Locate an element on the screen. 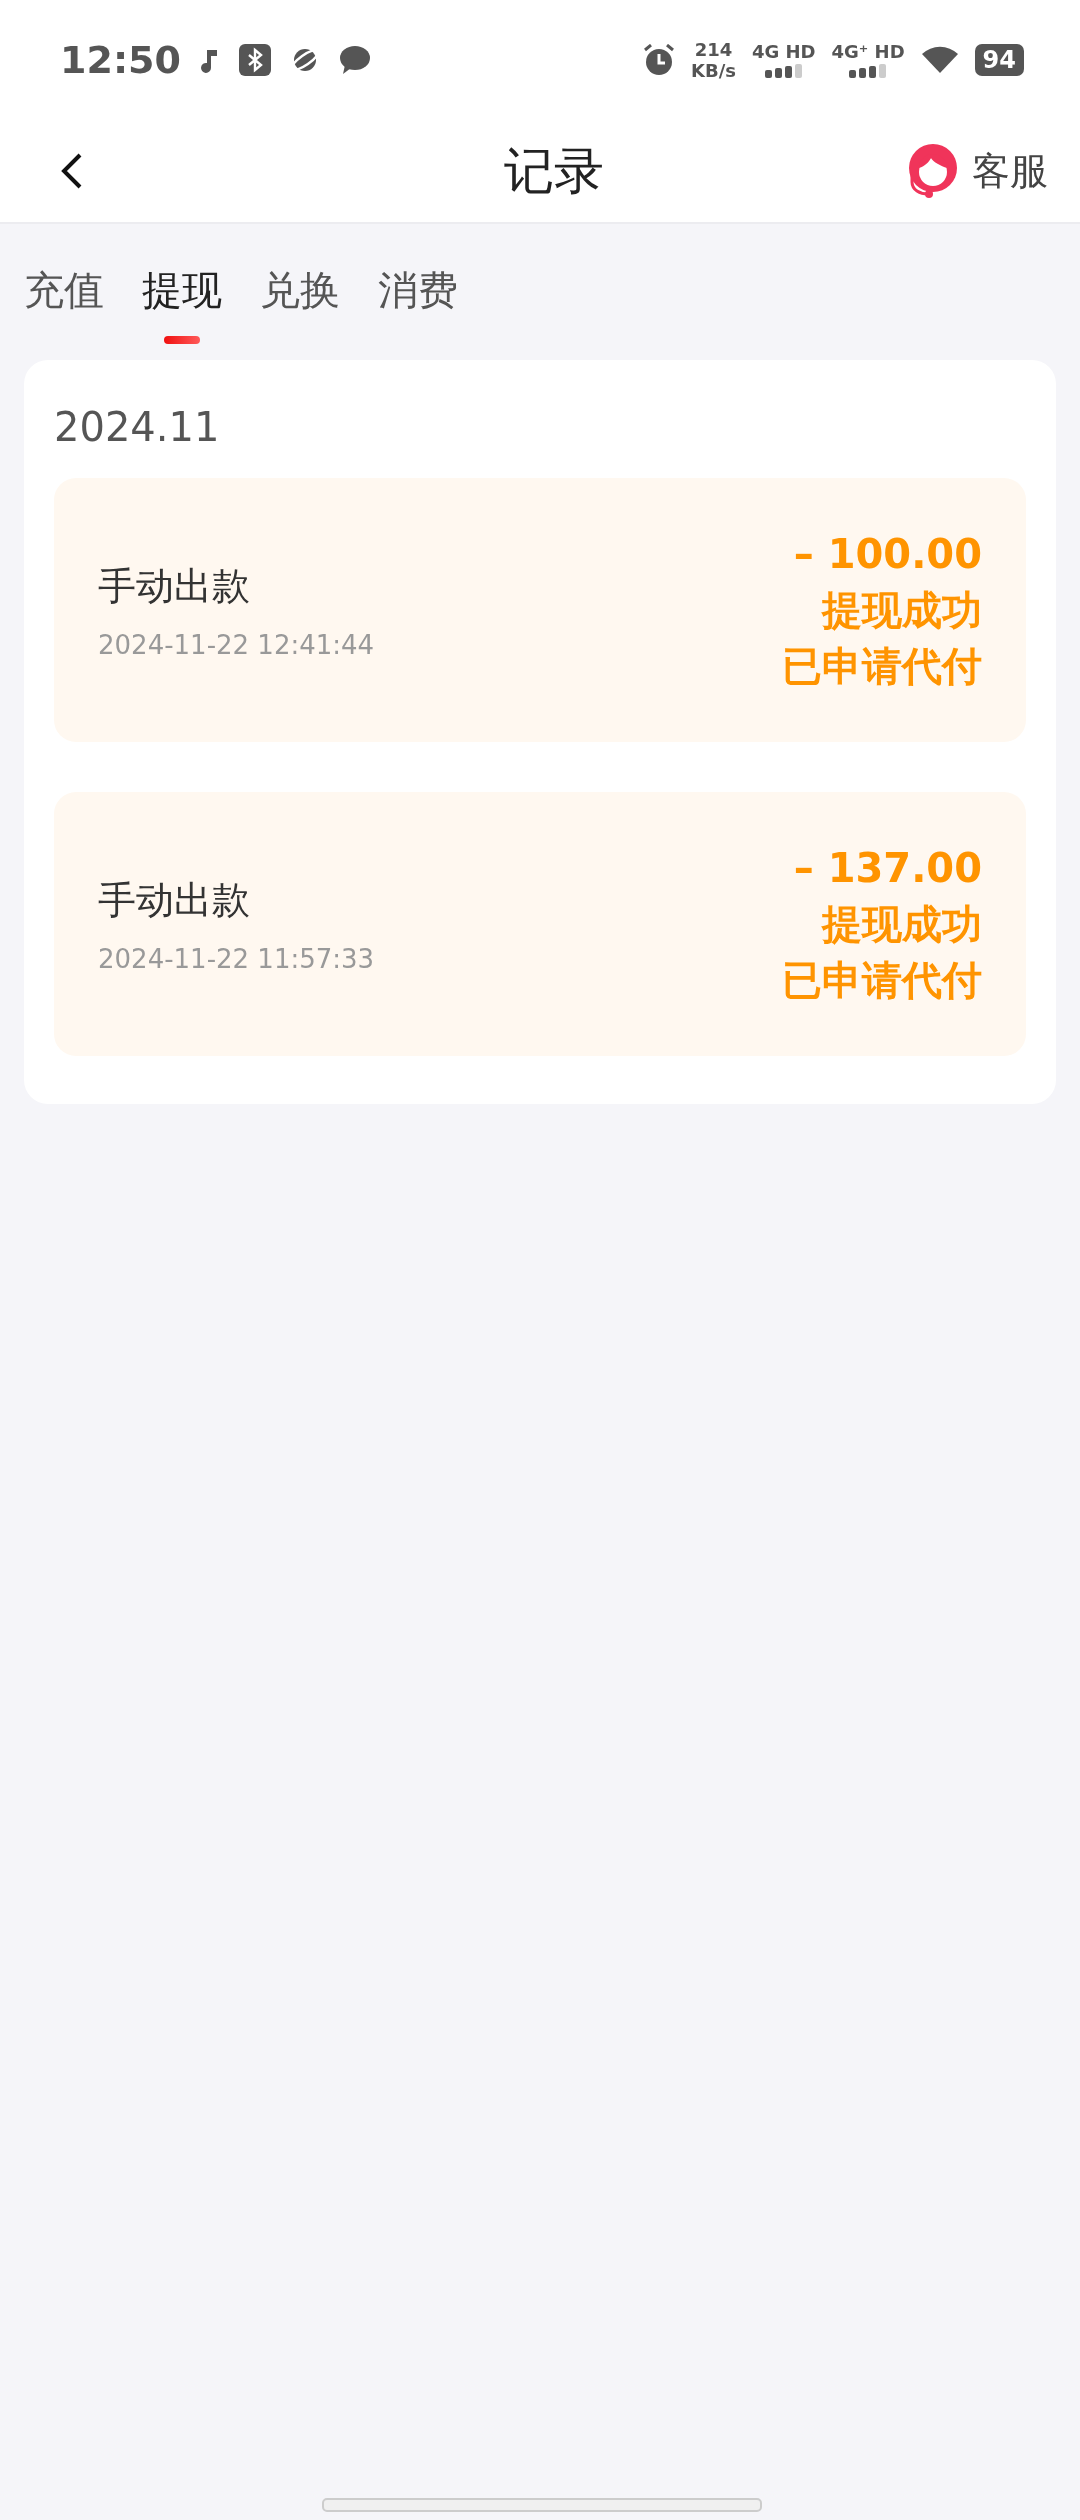 This screenshot has height=2520, width=1080. sim-label: 4G⁺ HD is located at coordinates (868, 51).